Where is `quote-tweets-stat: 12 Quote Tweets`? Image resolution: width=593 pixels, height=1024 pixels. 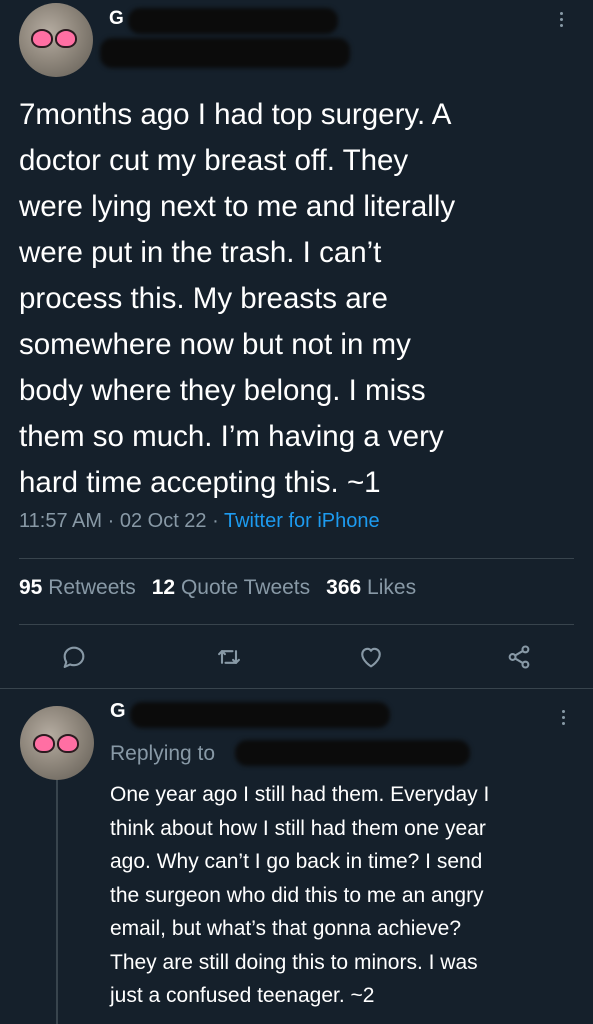
quote-tweets-stat: 12 Quote Tweets is located at coordinates (231, 587).